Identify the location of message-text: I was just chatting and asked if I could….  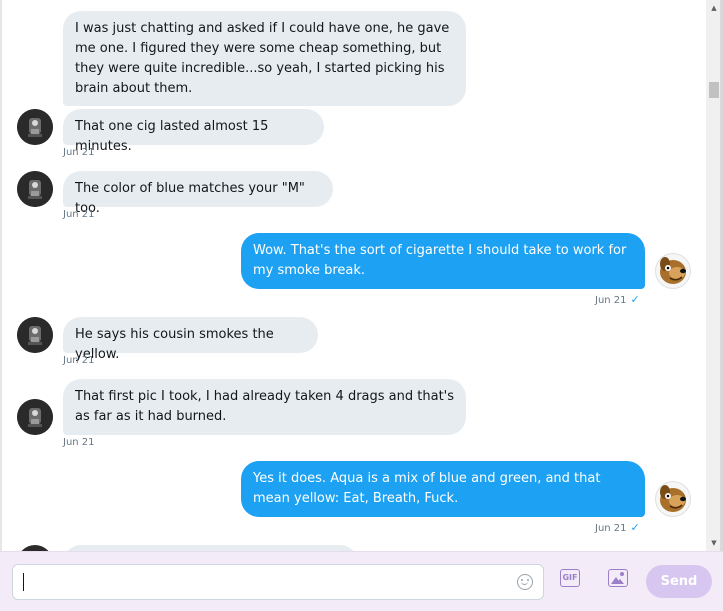
(262, 58).